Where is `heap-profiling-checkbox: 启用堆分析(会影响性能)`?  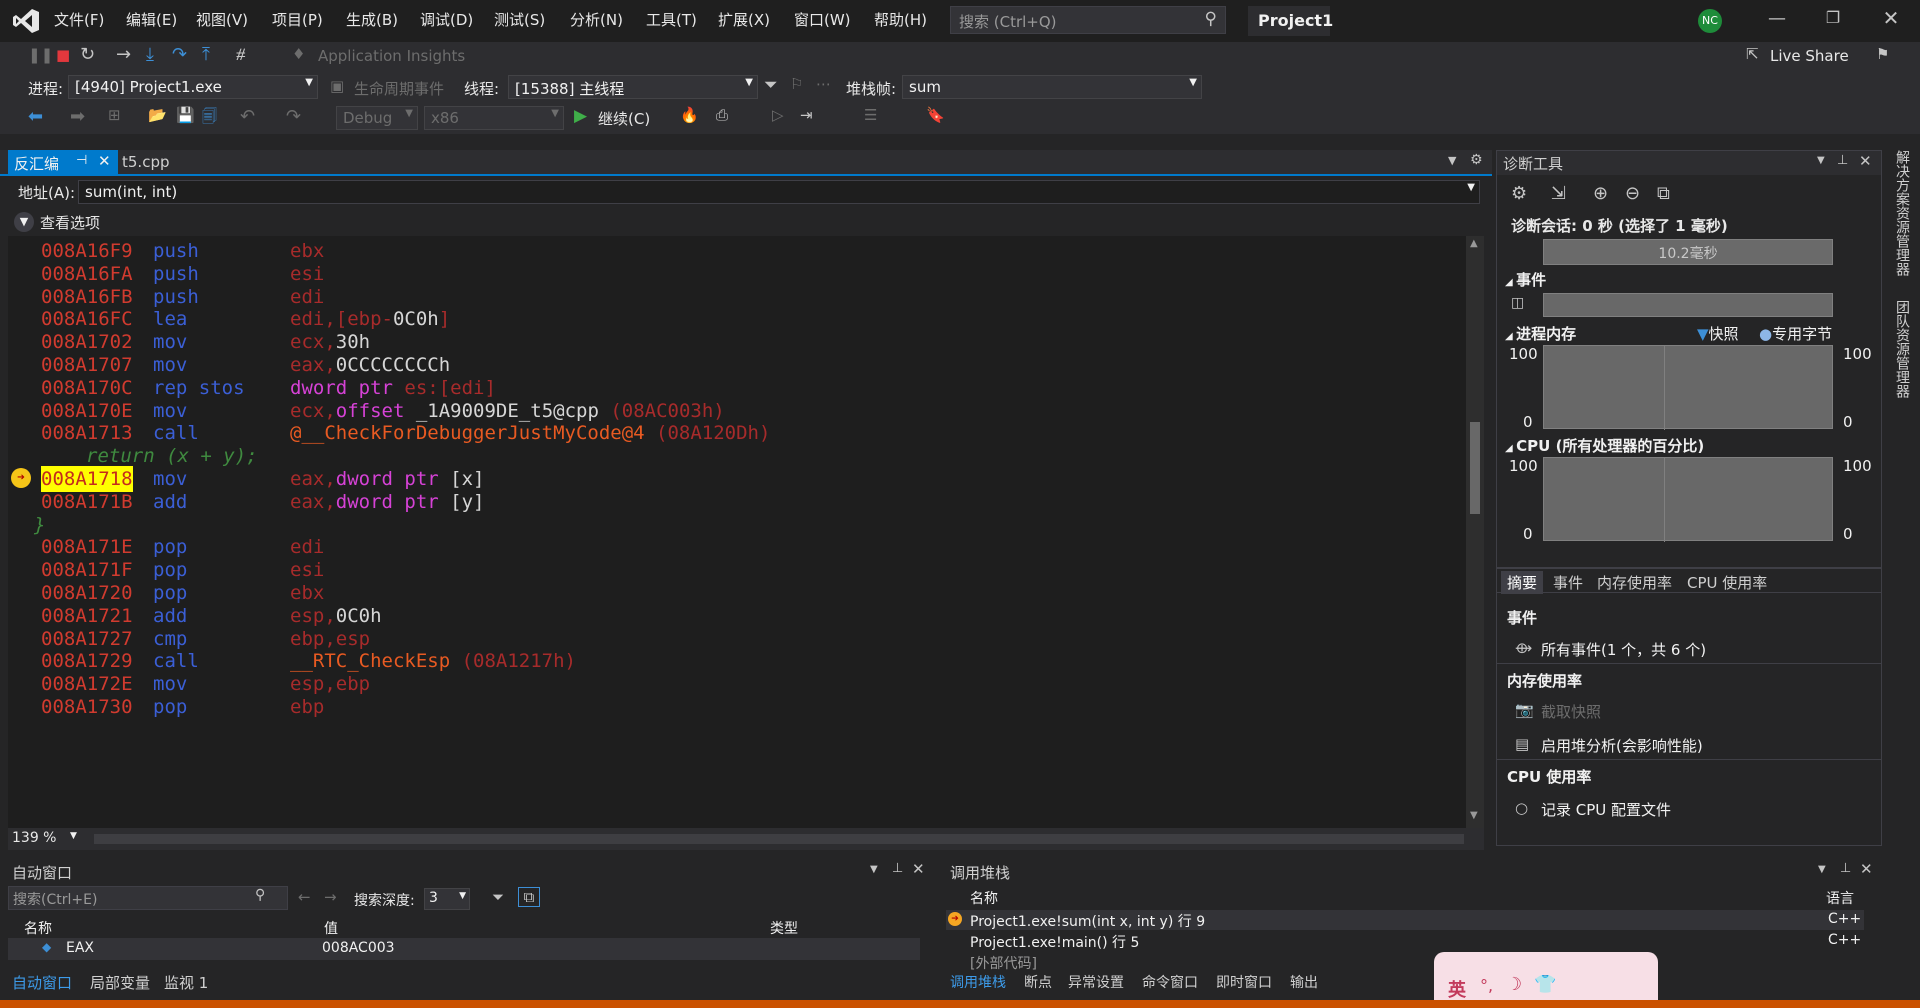
heap-profiling-checkbox: 启用堆分析(会影响性能) is located at coordinates (1622, 745).